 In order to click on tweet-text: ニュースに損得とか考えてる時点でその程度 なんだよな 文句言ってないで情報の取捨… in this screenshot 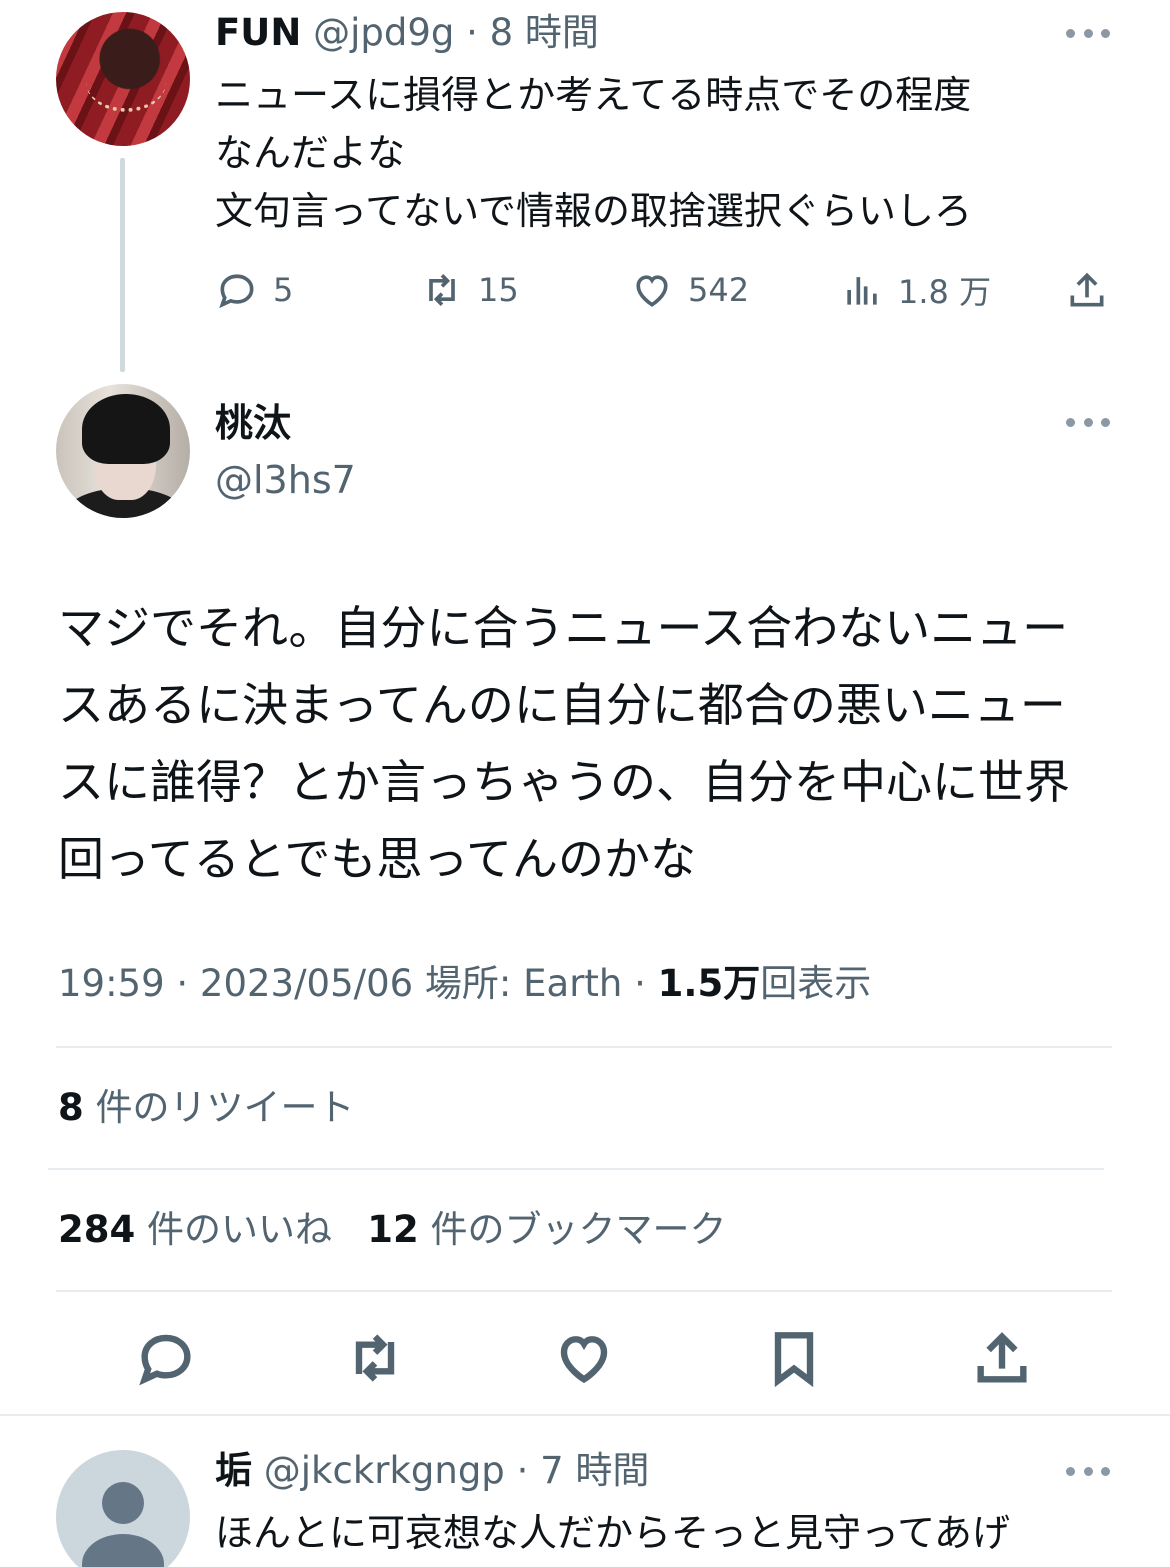, I will do `click(665, 153)`.